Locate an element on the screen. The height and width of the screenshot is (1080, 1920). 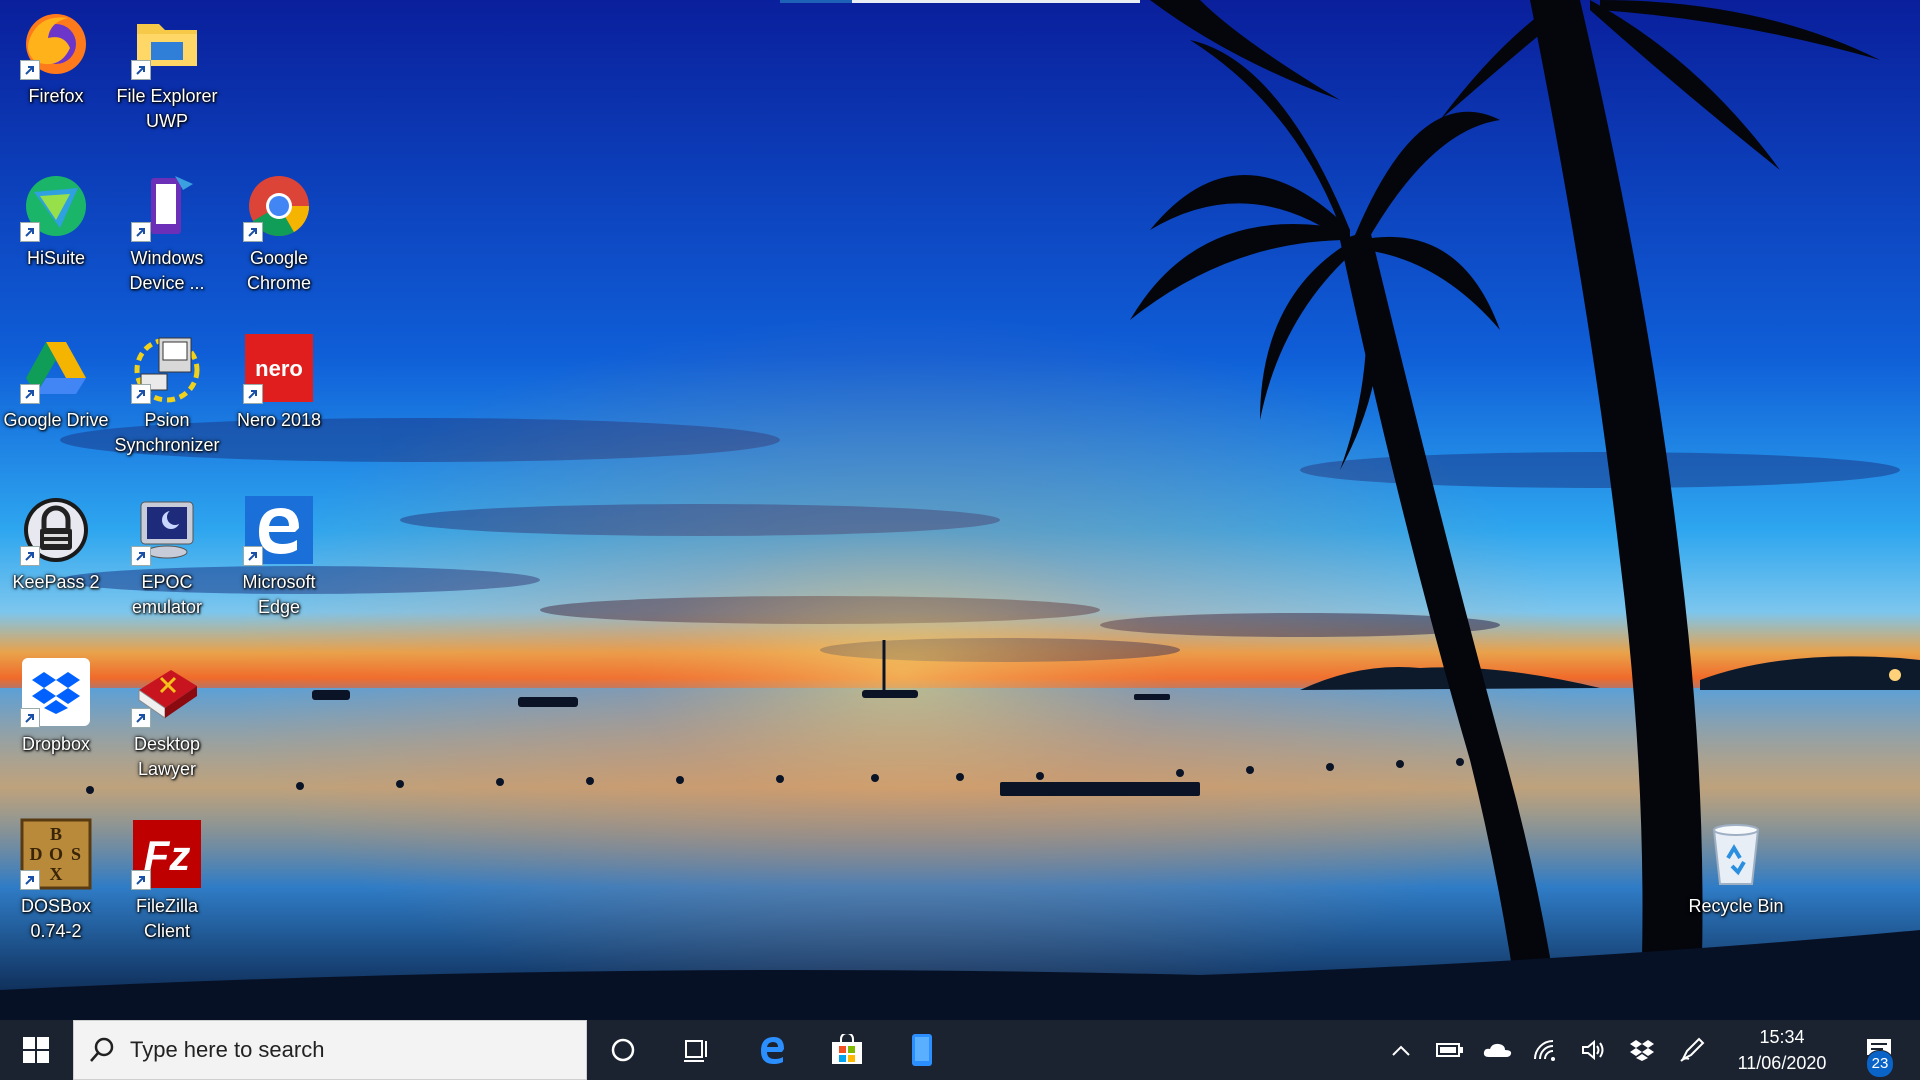
desktop-icon-keepass-2: KeePass 2 is located at coordinates (56, 561).